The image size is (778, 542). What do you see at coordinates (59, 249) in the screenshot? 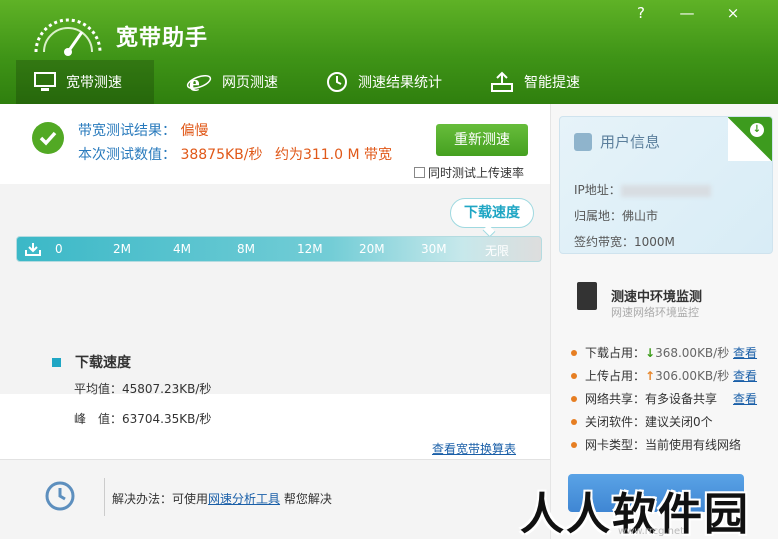
I see `speed-tick: 0` at bounding box center [59, 249].